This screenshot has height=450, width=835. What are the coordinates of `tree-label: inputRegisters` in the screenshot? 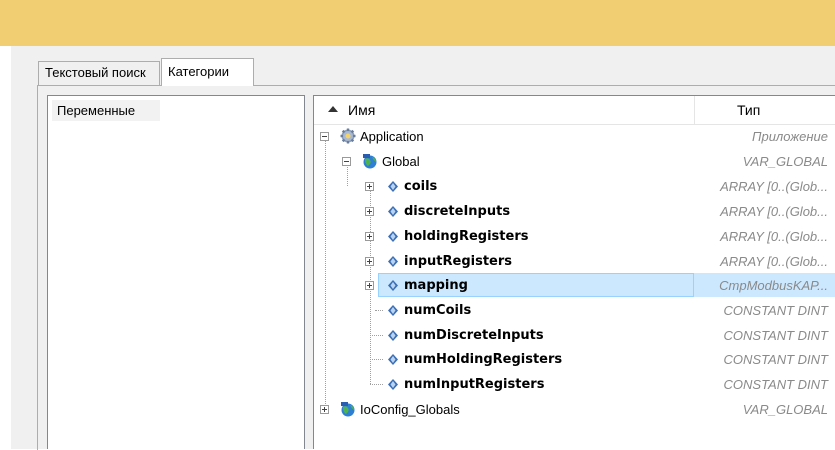 It's located at (458, 261).